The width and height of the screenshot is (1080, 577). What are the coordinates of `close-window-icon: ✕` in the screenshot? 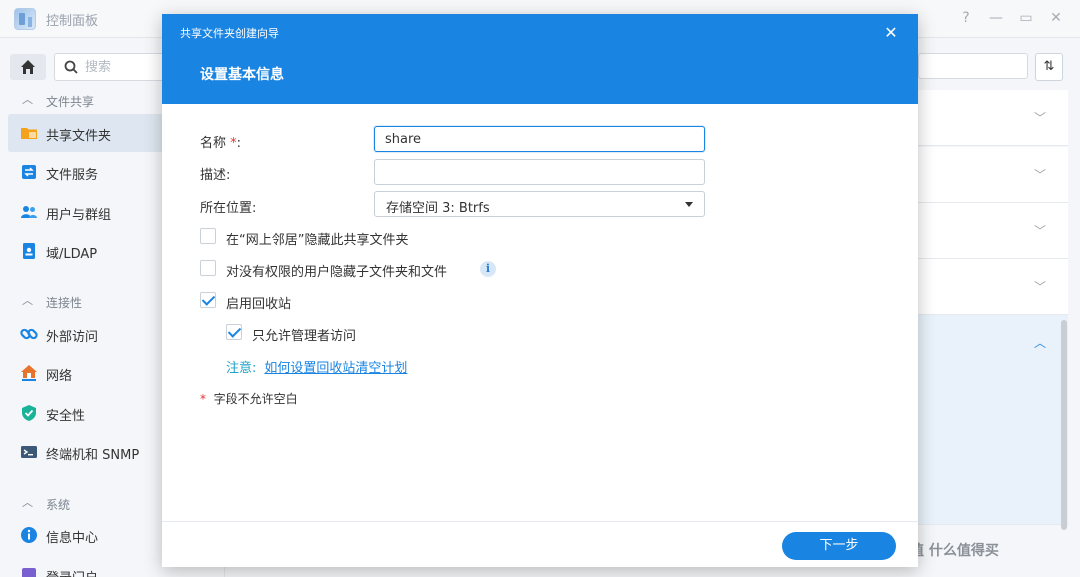 It's located at (1056, 18).